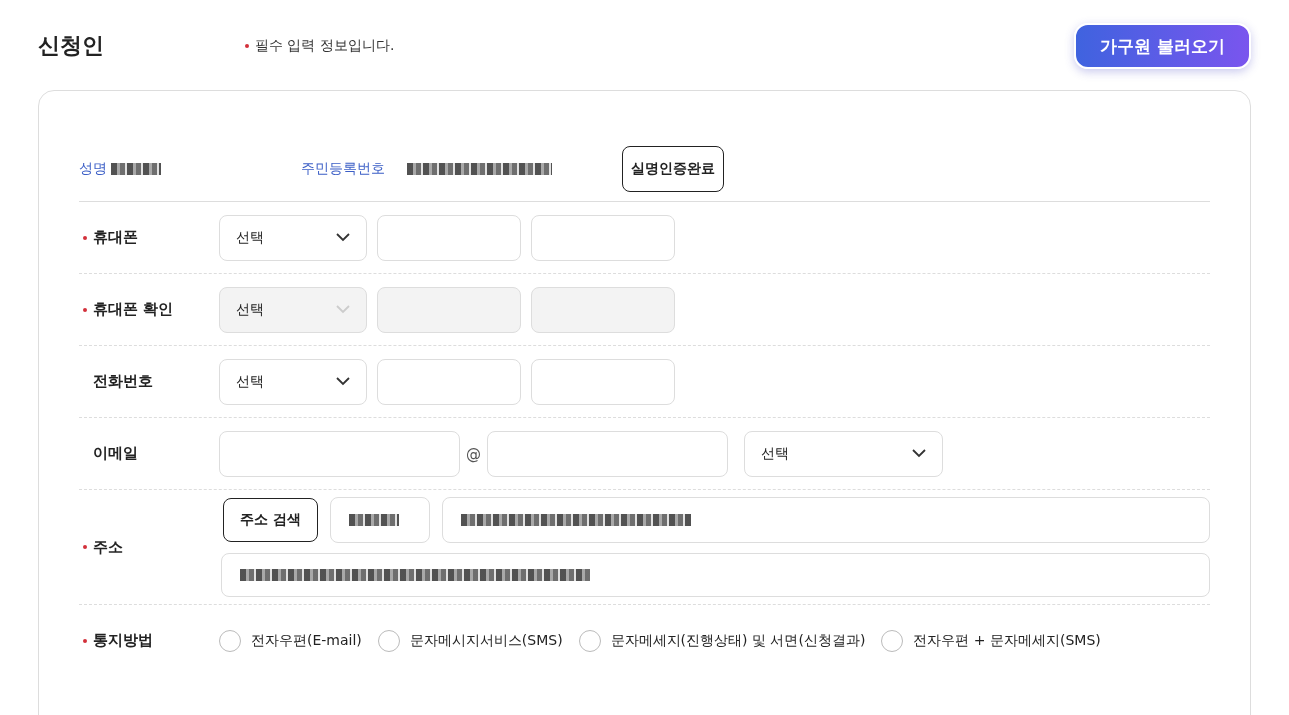  I want to click on name-label: 성명, so click(93, 169).